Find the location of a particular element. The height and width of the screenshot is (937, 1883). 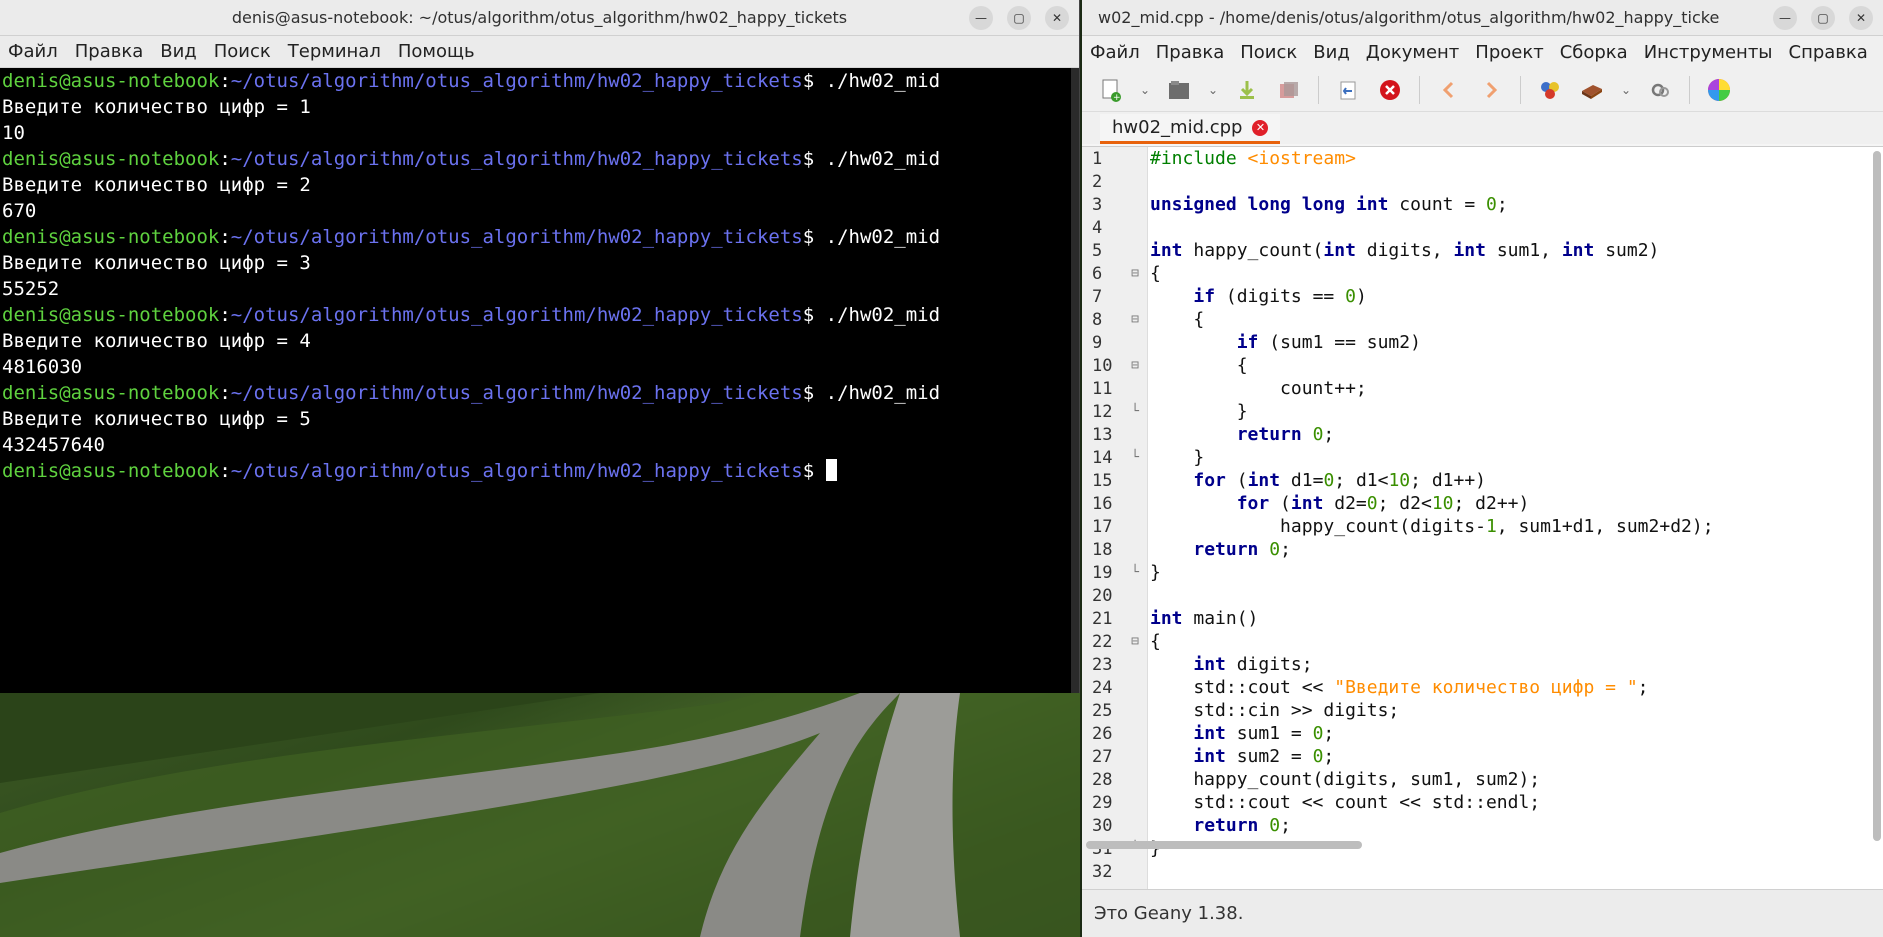

code-line: 7 if (digits == 0) is located at coordinates (1482, 296).